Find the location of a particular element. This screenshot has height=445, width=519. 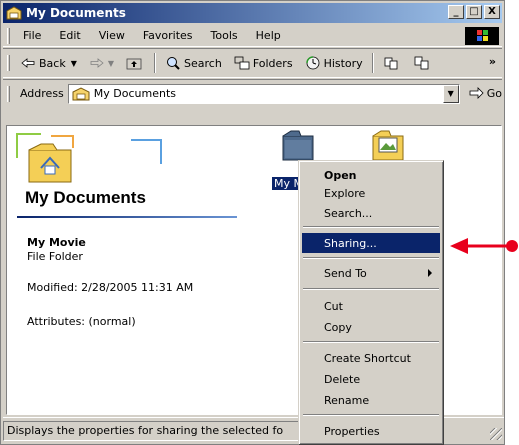

back-arrow-icon is located at coordinates (28, 63).